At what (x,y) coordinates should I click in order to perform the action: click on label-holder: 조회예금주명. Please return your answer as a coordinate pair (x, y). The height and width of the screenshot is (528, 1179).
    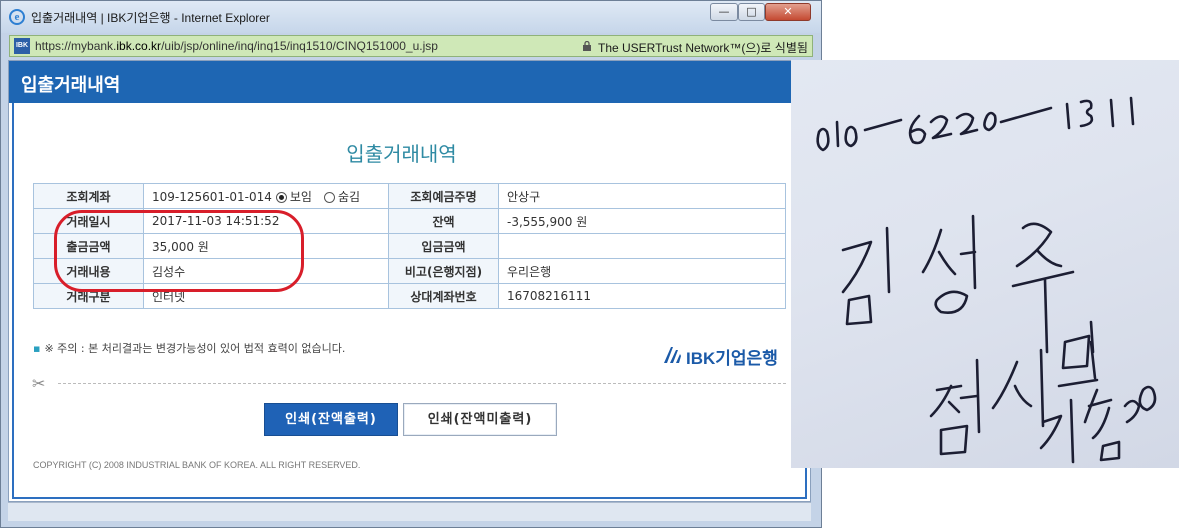
    Looking at the image, I should click on (443, 196).